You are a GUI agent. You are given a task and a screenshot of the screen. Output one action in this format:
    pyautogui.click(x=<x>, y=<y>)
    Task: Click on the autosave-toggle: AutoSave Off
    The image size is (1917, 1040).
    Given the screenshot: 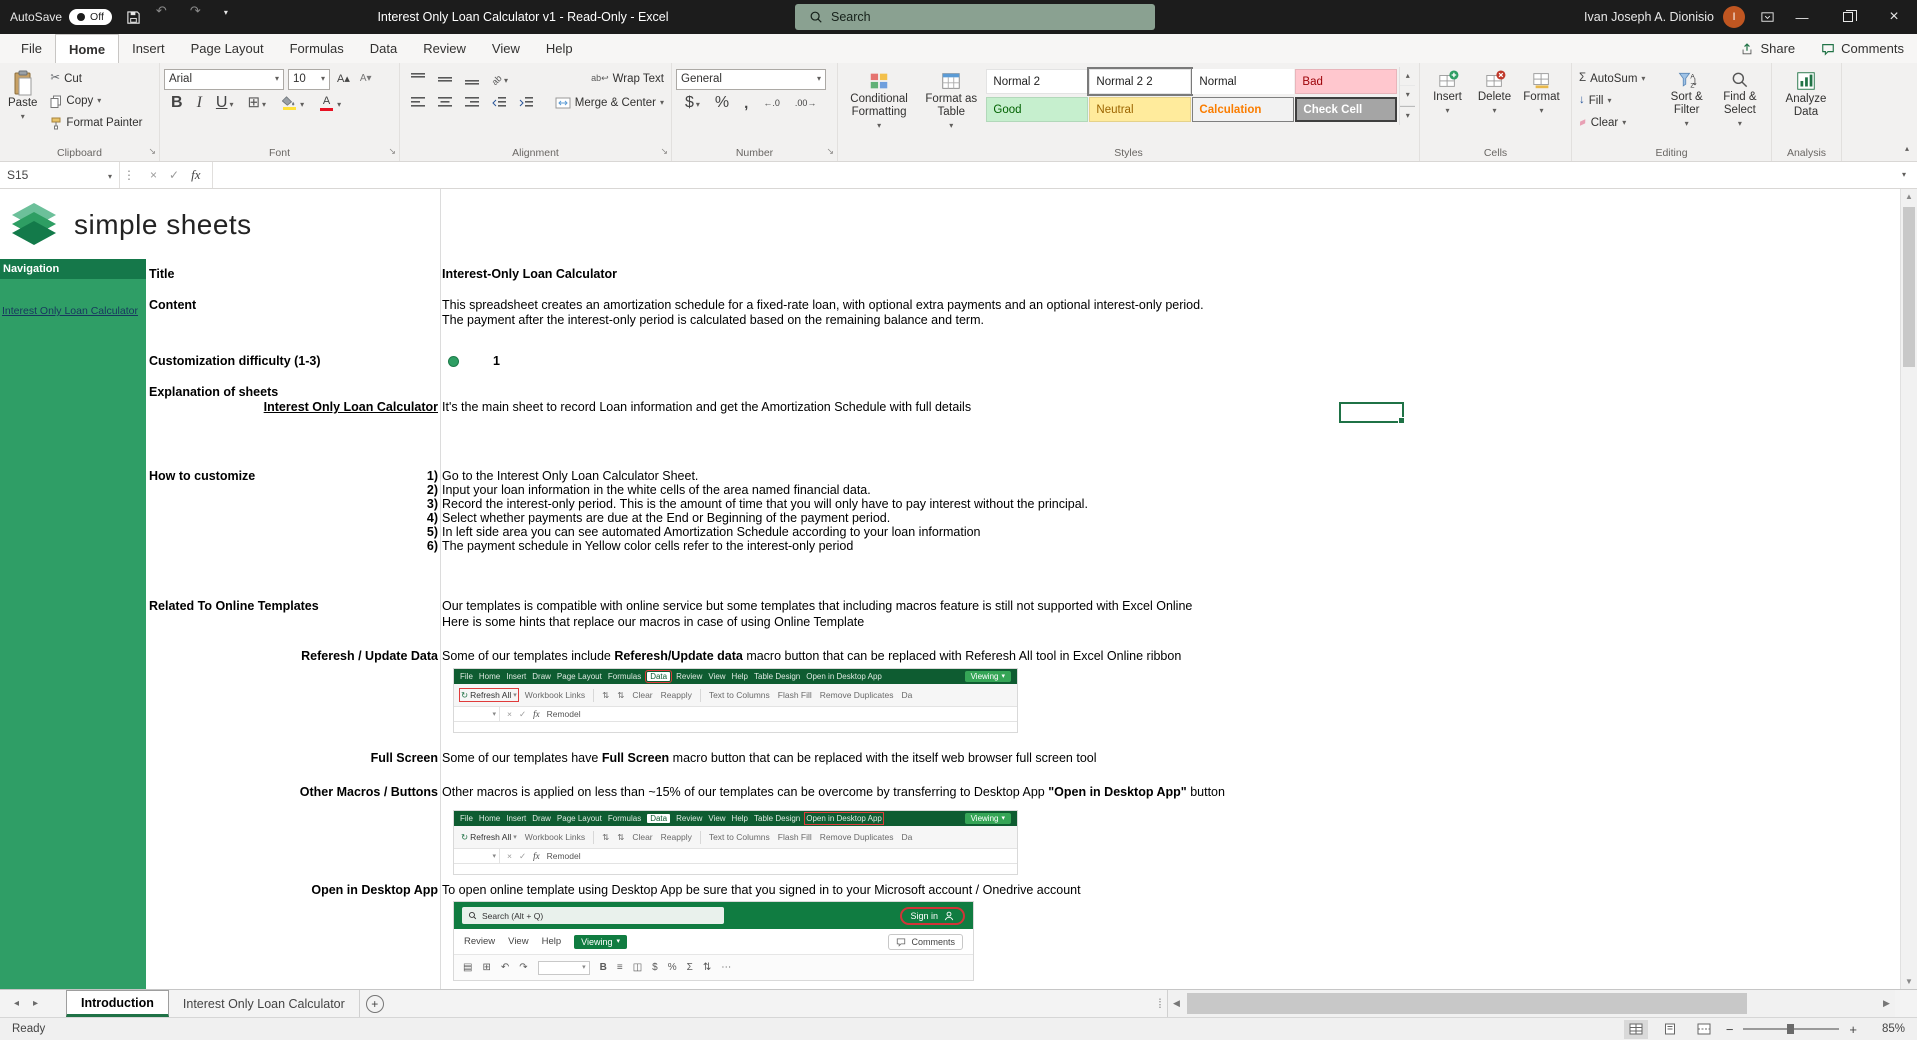 What is the action you would take?
    pyautogui.click(x=61, y=17)
    